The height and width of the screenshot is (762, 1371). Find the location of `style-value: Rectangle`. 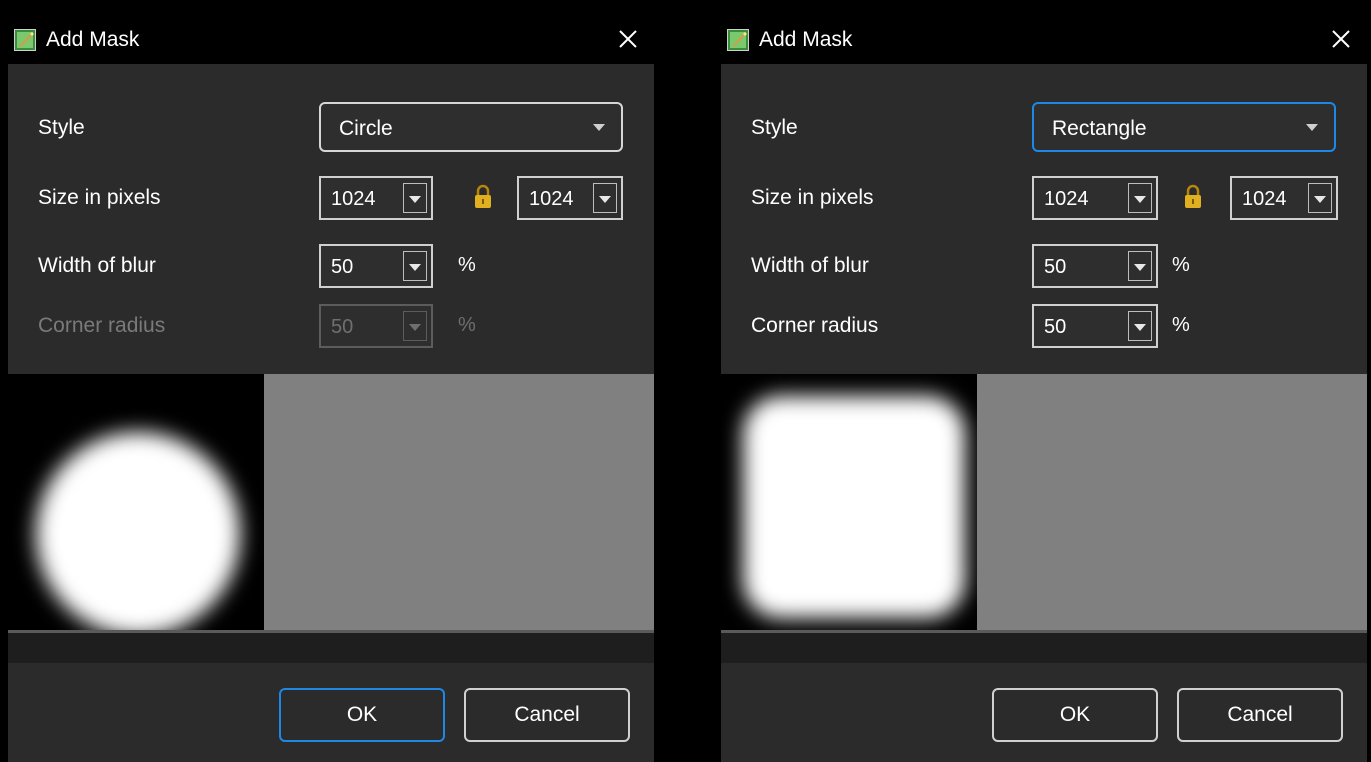

style-value: Rectangle is located at coordinates (1099, 128).